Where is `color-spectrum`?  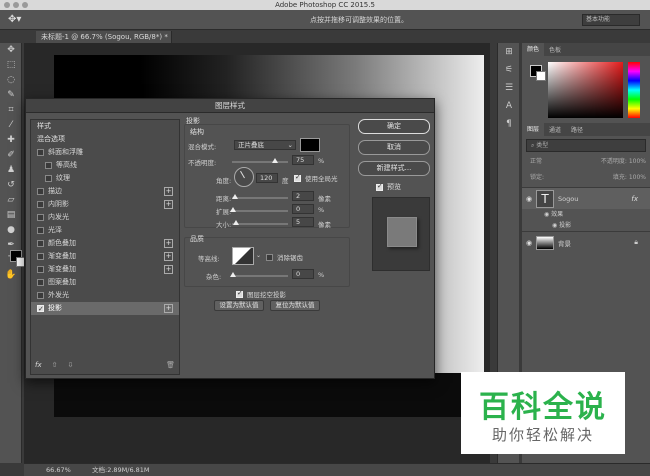
color-spectrum is located at coordinates (585, 90).